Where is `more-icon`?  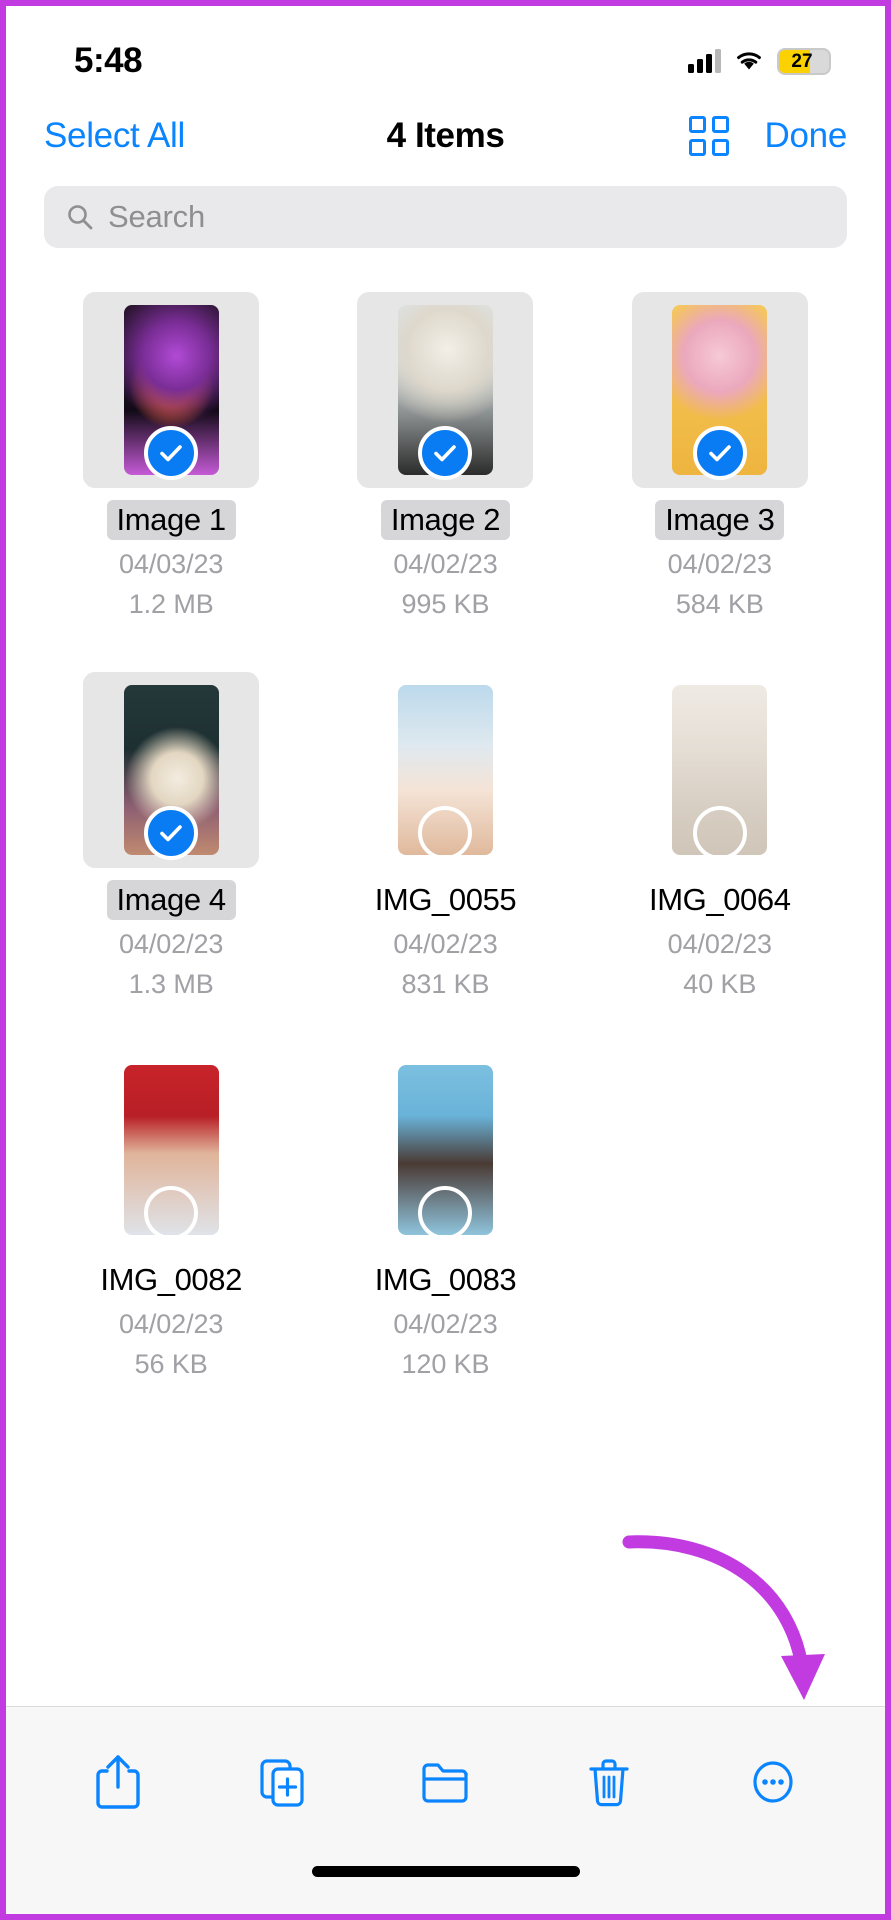 more-icon is located at coordinates (773, 1781).